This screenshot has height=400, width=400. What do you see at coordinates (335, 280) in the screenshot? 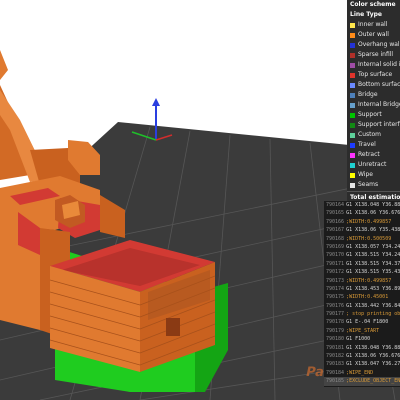
I see `gcode-line-number: 790173` at bounding box center [335, 280].